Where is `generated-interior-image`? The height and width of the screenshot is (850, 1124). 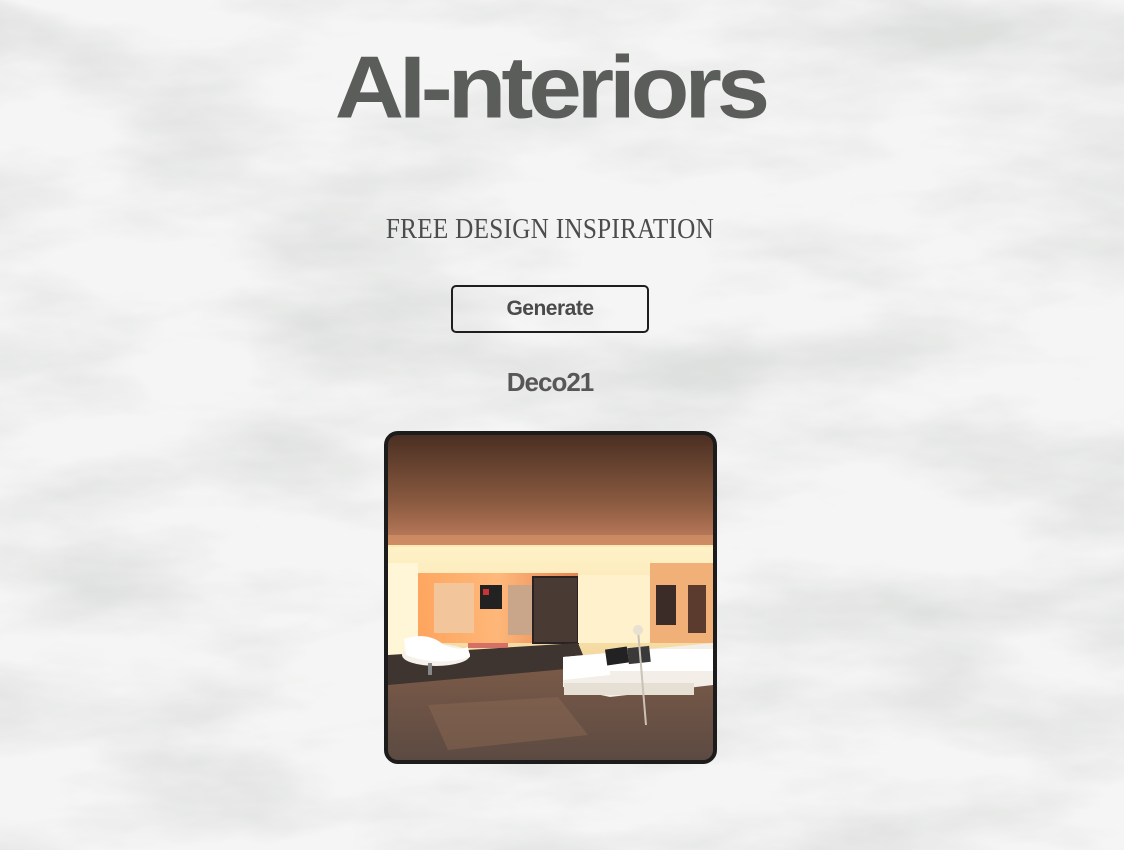 generated-interior-image is located at coordinates (550, 597).